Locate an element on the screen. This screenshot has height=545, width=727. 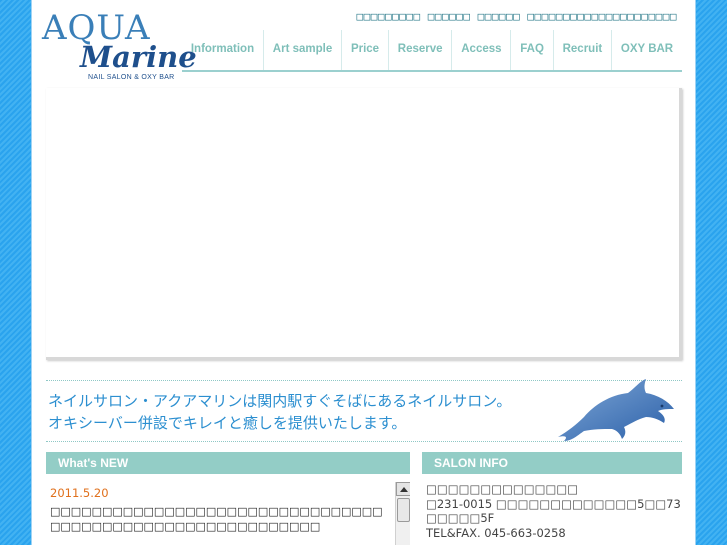
nav-recruit: Recruit is located at coordinates (583, 50).